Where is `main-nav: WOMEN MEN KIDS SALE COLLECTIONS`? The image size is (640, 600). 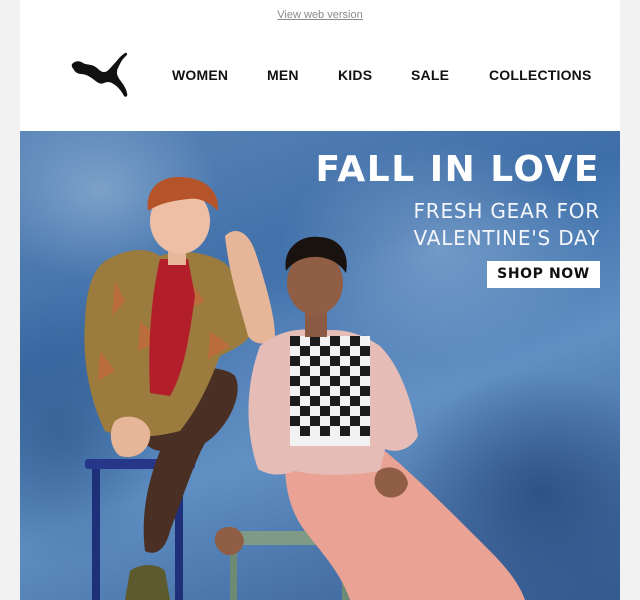 main-nav: WOMEN MEN KIDS SALE COLLECTIONS is located at coordinates (320, 77).